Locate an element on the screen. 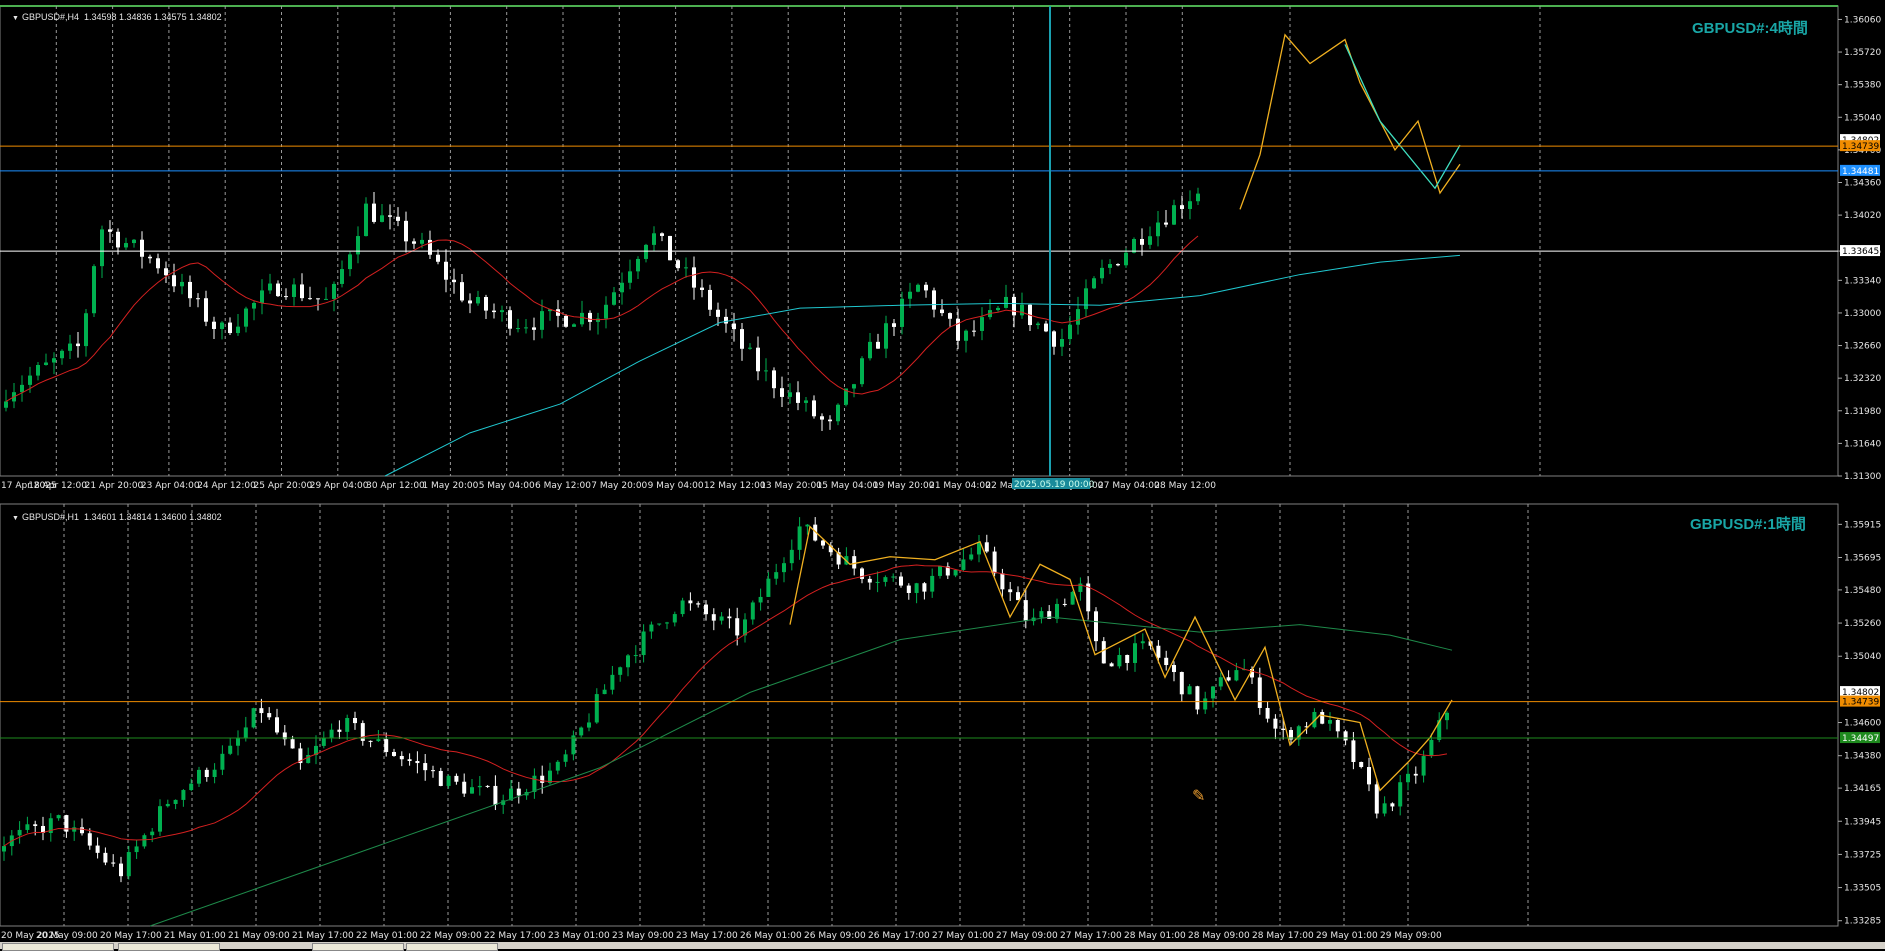  time-axis-label: 25 Apr 20:00 is located at coordinates (283, 485).